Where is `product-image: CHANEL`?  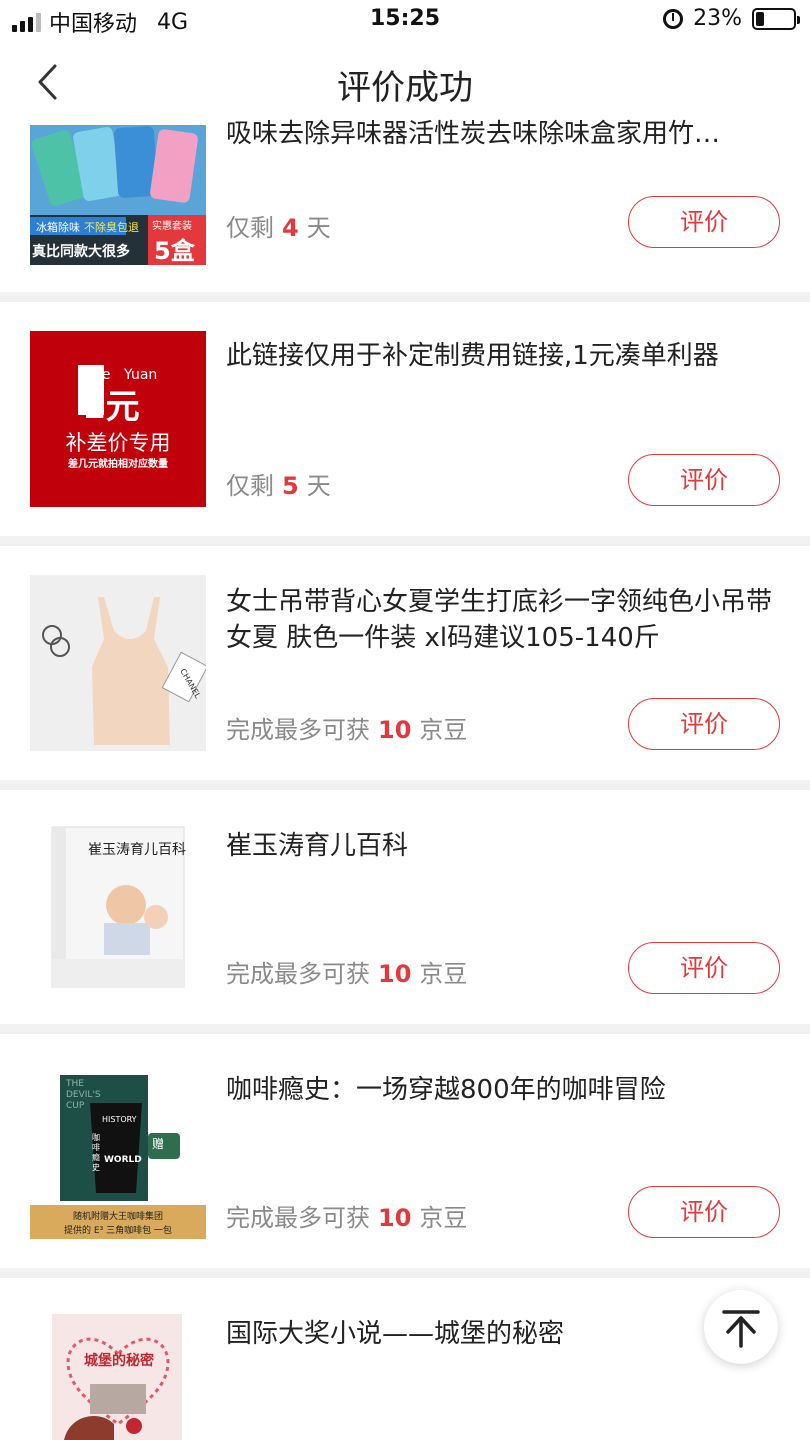
product-image: CHANEL is located at coordinates (118, 663).